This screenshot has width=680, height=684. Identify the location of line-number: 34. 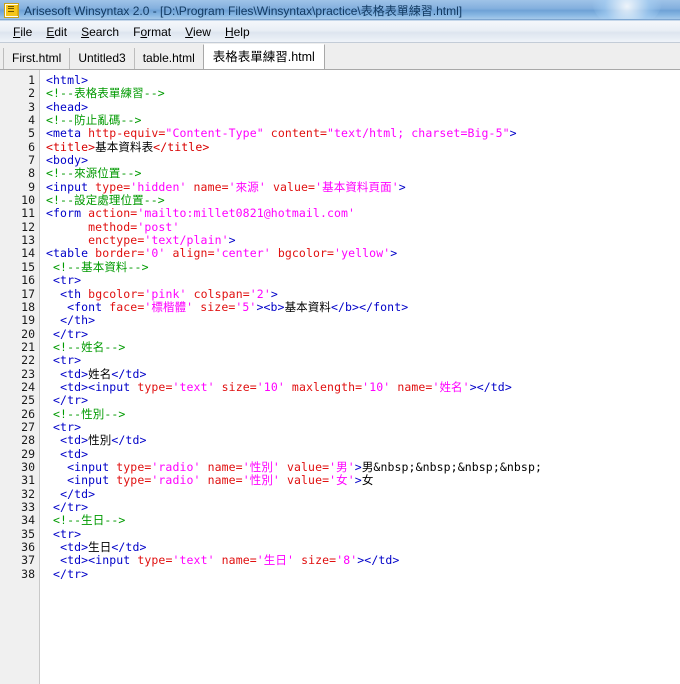
(28, 520).